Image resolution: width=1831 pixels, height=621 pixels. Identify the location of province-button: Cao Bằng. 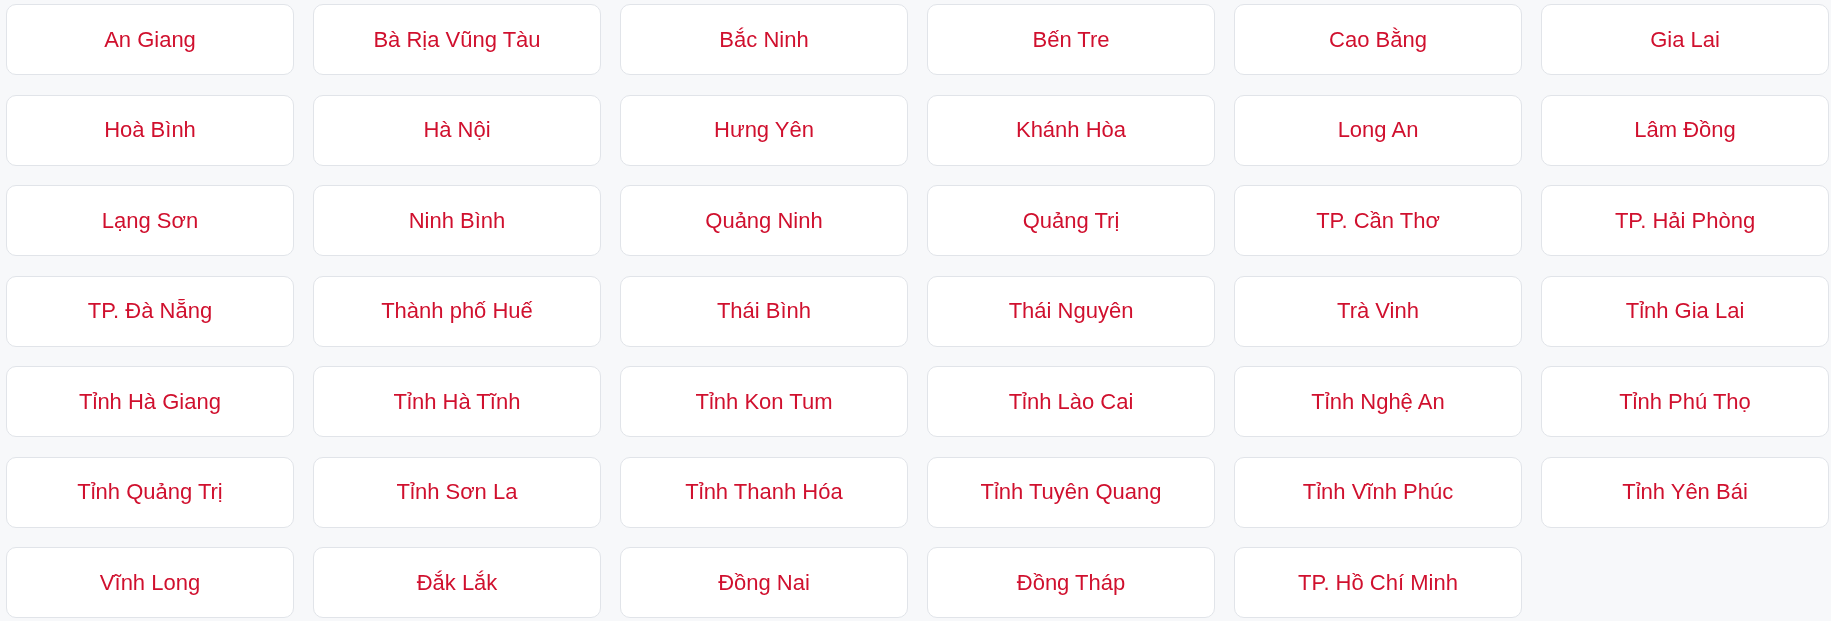
(1378, 39).